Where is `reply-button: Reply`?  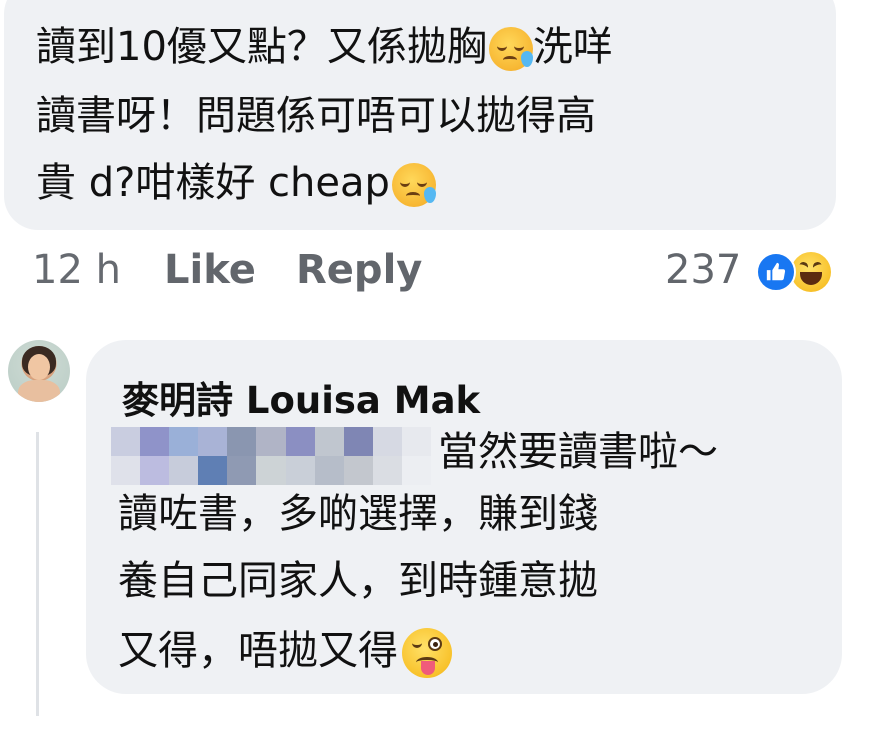 reply-button: Reply is located at coordinates (359, 270).